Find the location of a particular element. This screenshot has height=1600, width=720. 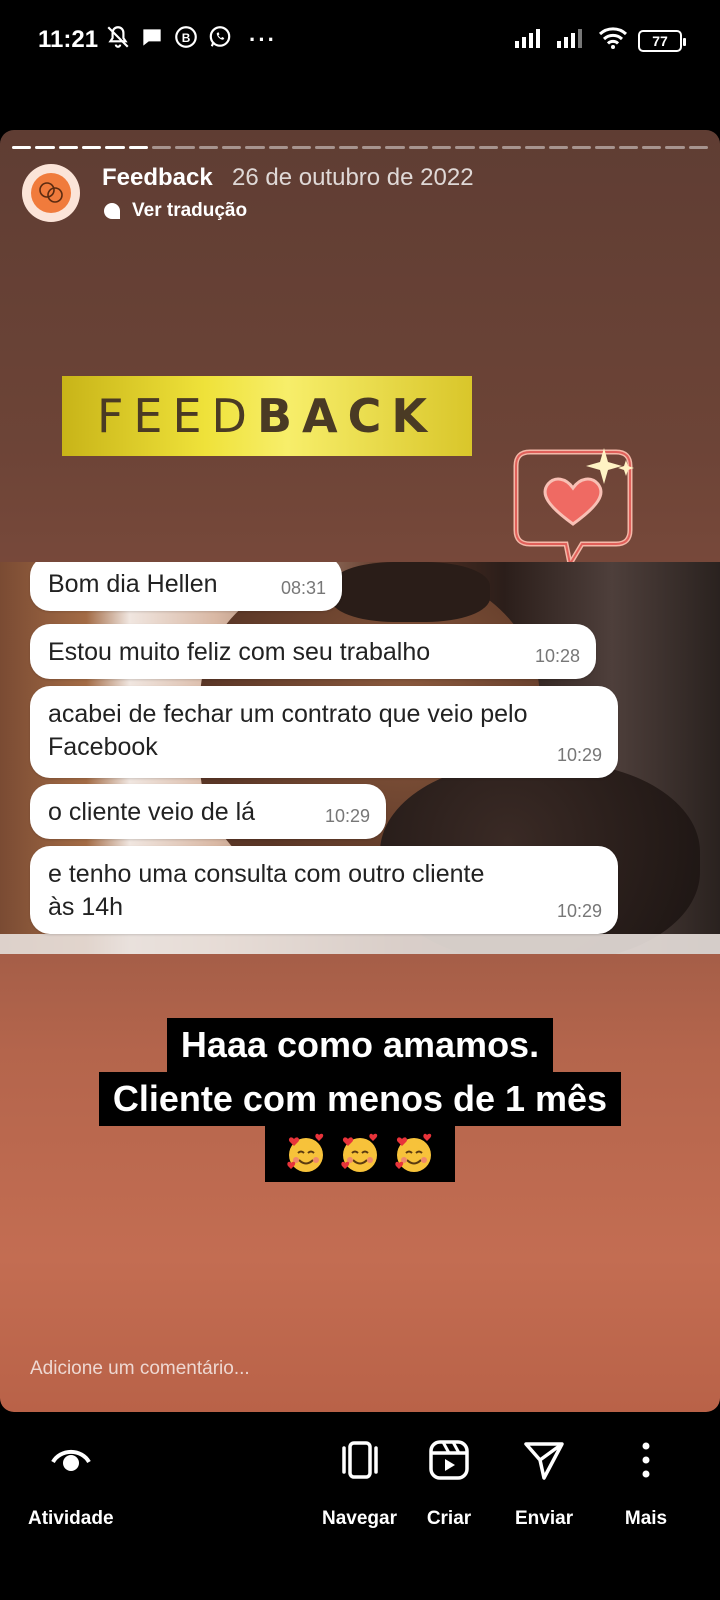

nav-activity-label: Atividade is located at coordinates (71, 1518).